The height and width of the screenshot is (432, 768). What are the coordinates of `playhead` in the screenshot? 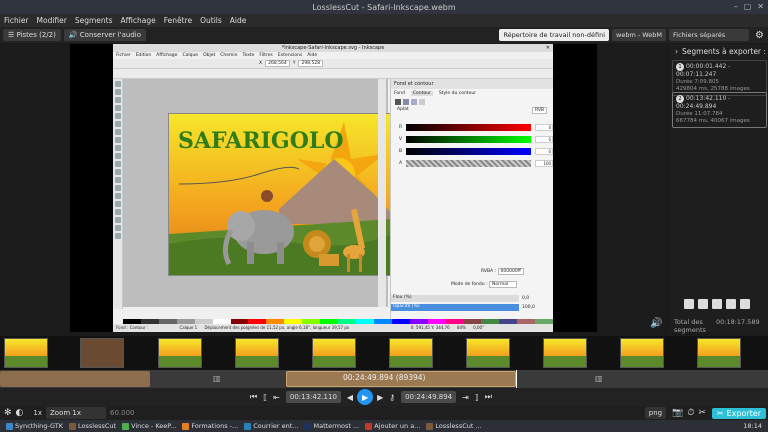 It's located at (516, 379).